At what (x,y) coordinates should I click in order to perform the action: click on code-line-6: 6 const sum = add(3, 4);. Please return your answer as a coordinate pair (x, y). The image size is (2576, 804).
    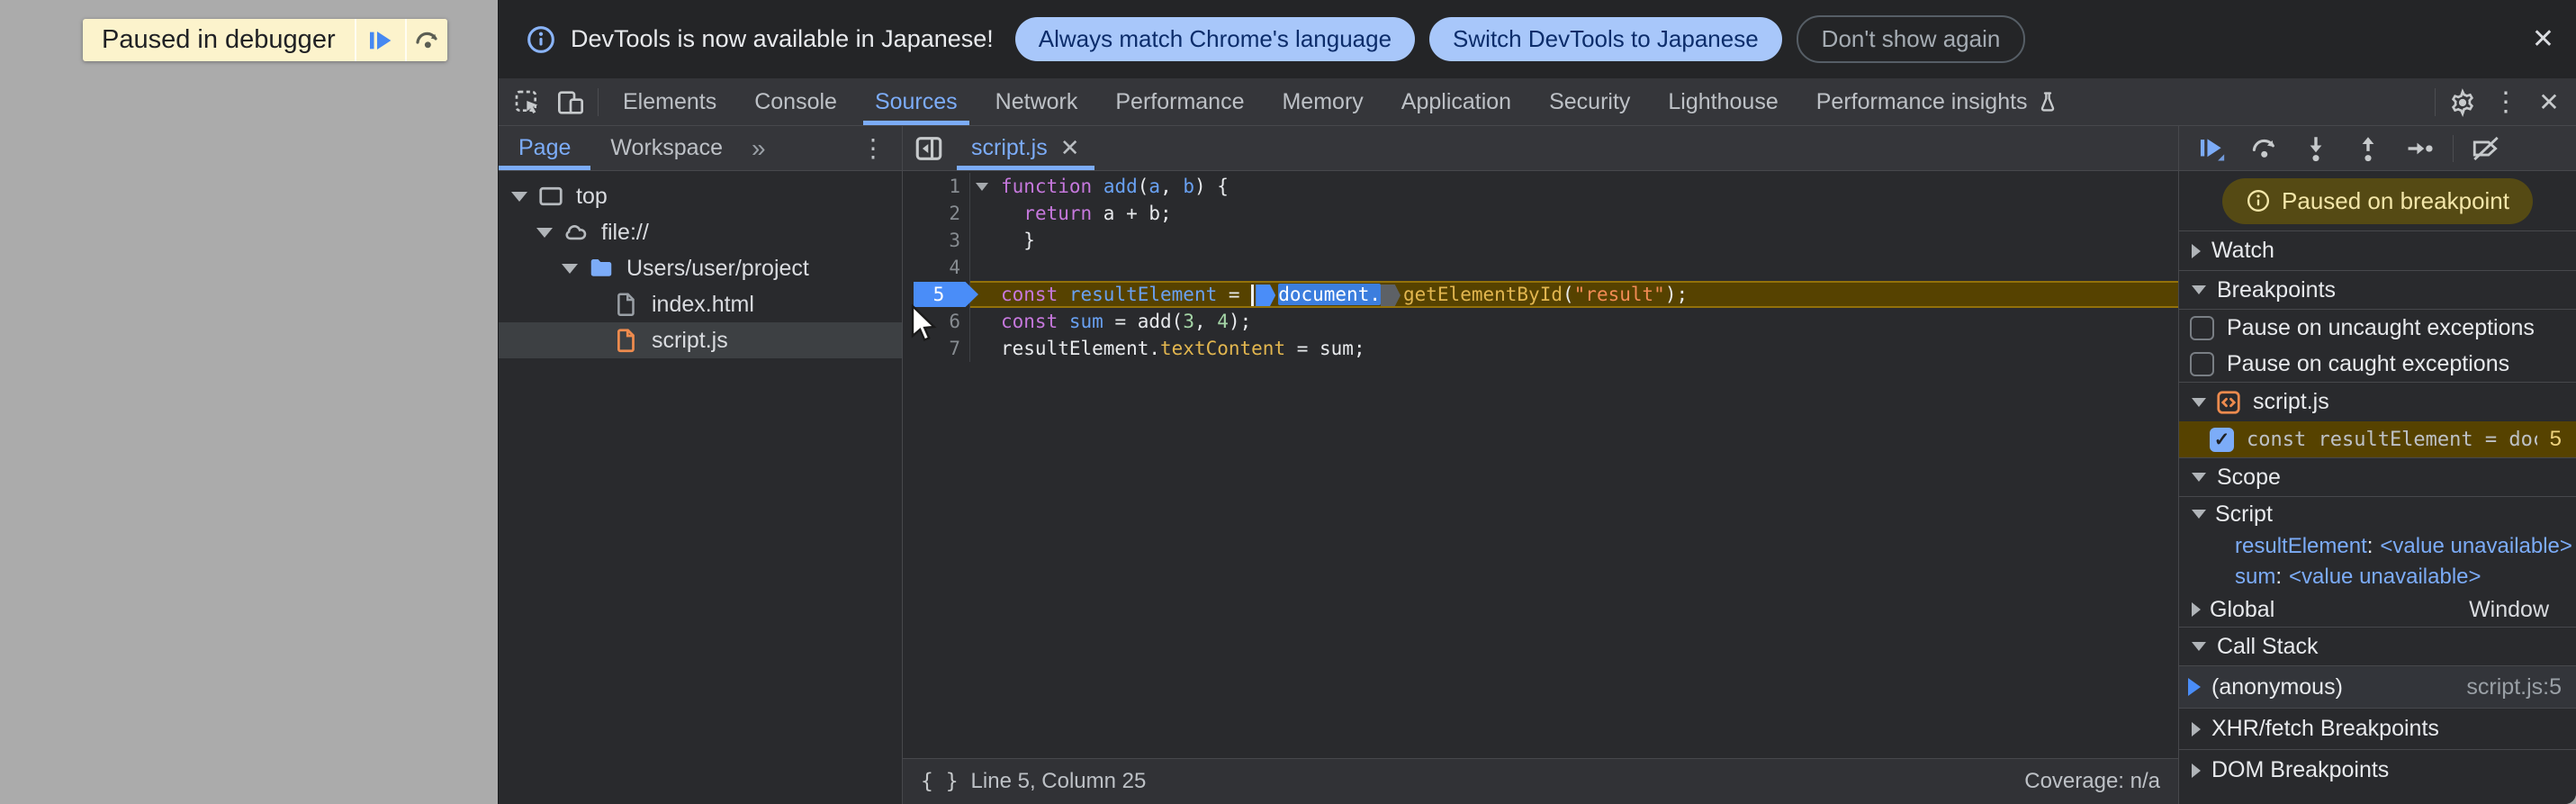
    Looking at the image, I should click on (1540, 321).